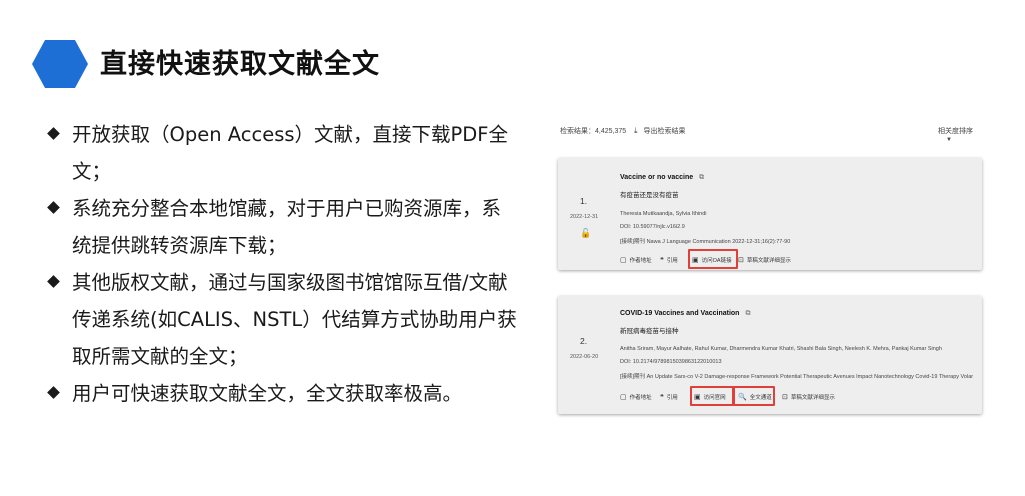 The height and width of the screenshot is (496, 1025). I want to click on results-toolbar: 检索结果：4,425,375 ⤓ 导出检索结果 相关度排序 ▼, so click(772, 132).